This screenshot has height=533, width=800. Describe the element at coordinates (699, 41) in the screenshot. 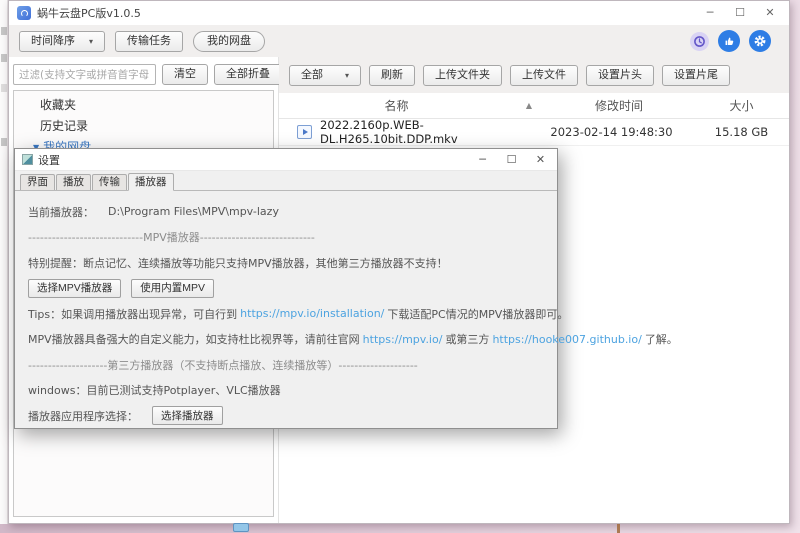

I see `history-icon` at that location.